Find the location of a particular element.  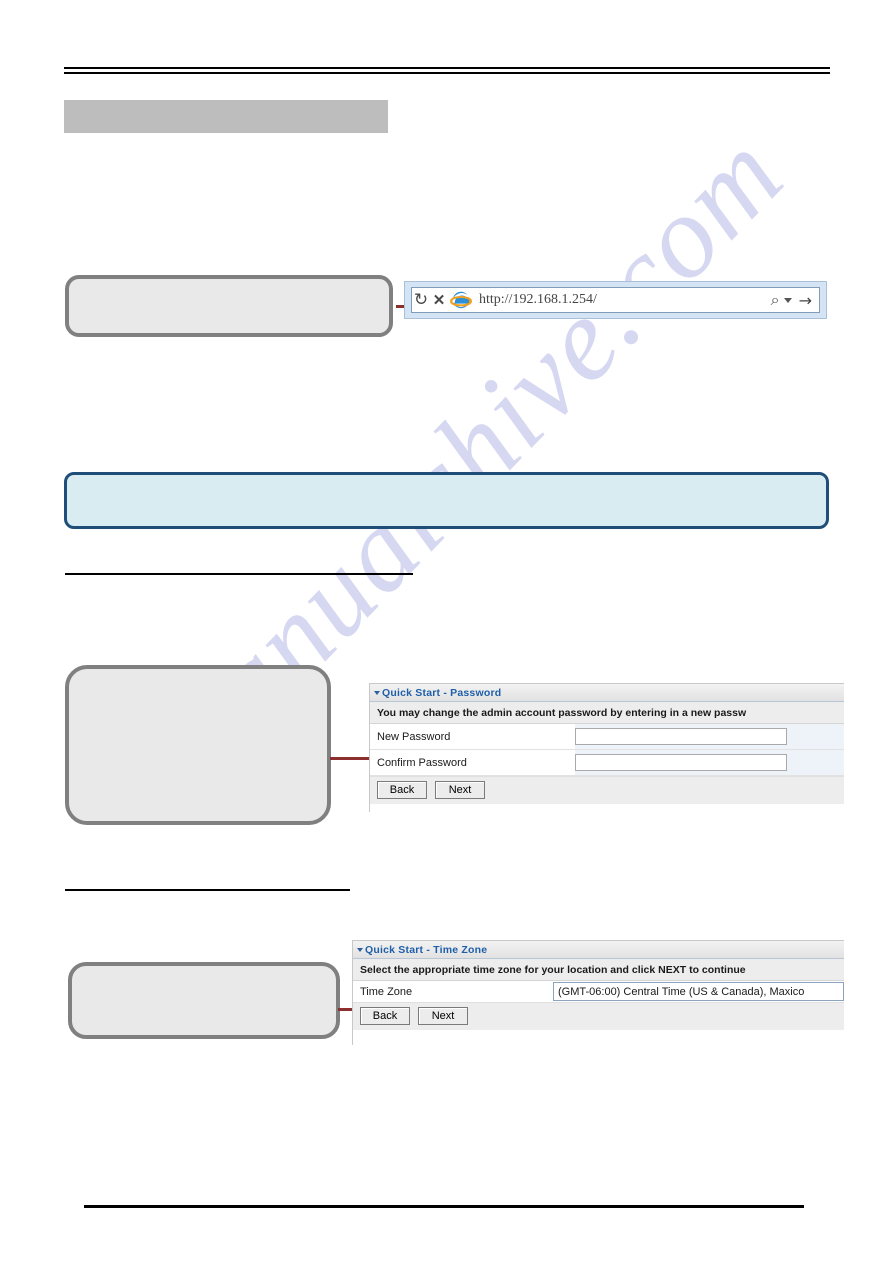

page-header-rule is located at coordinates (447, 70).